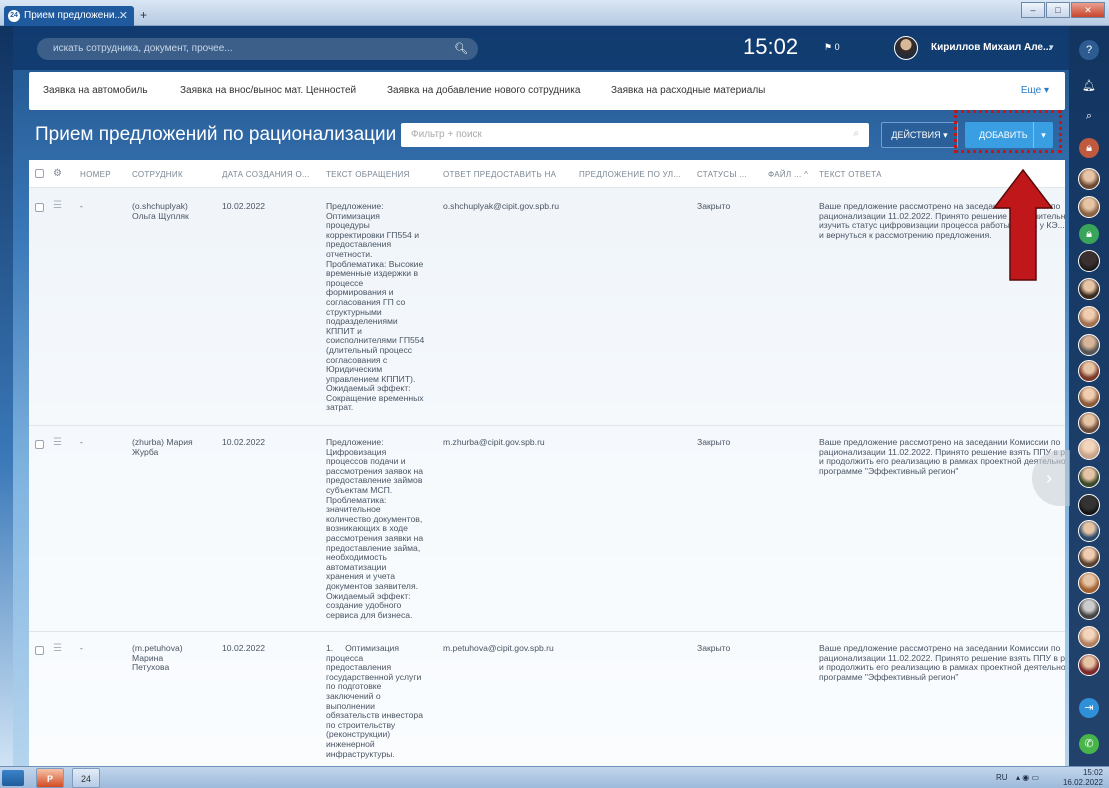  What do you see at coordinates (498, 648) in the screenshot?
I see `cell-reply-to: m.petuhova@cipit.gov.spb.ru` at bounding box center [498, 648].